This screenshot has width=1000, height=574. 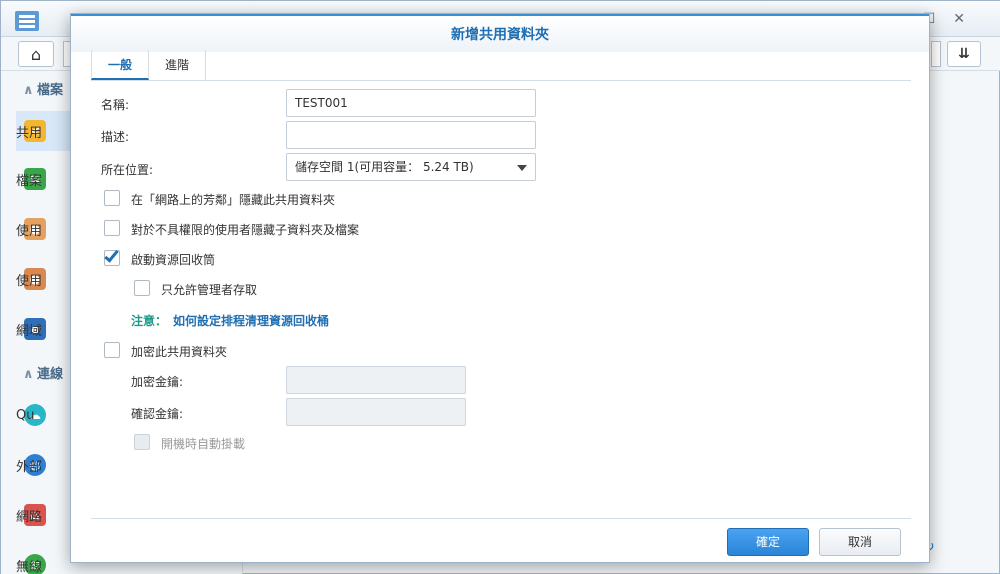 I want to click on app-icon, so click(x=27, y=21).